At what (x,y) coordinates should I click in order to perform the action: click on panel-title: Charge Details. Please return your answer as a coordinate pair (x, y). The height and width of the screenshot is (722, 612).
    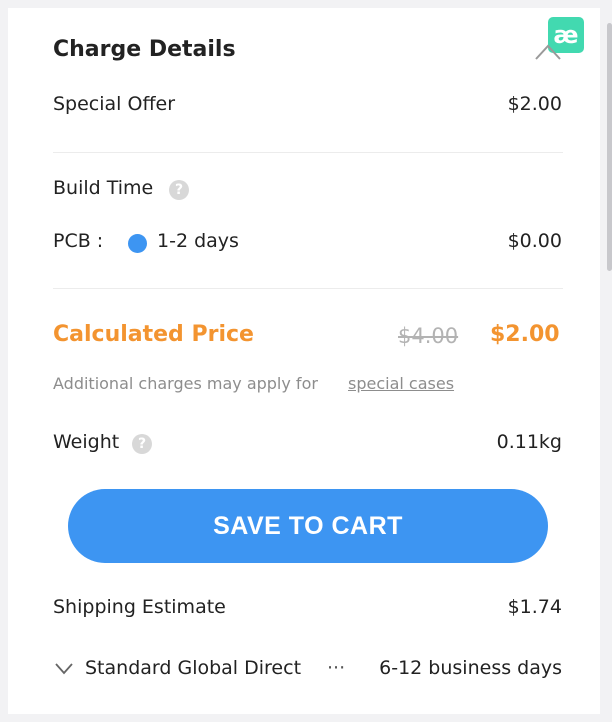
    Looking at the image, I should click on (144, 49).